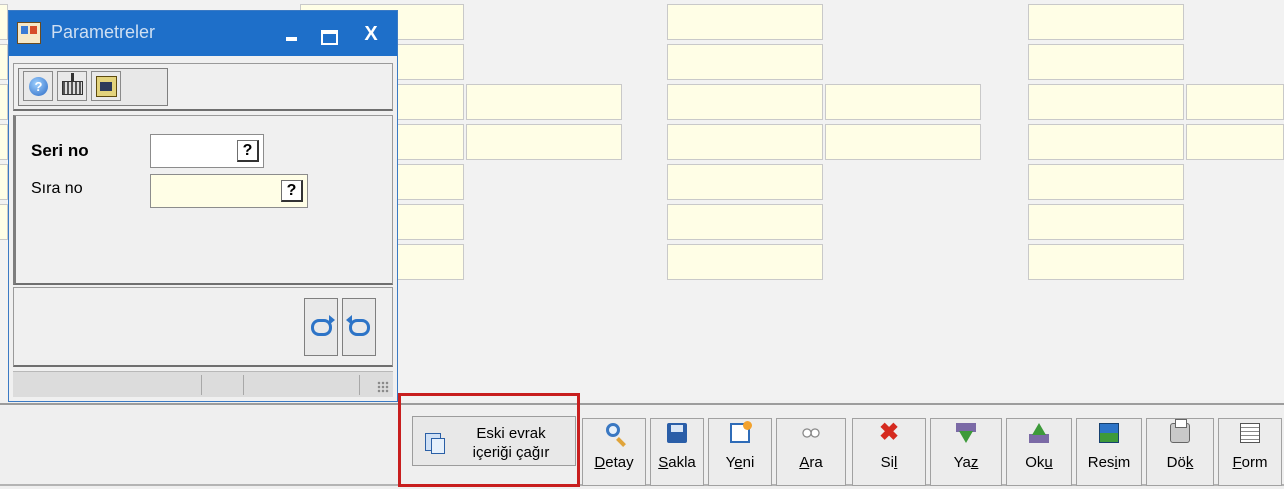  I want to click on dok-button: Dök, so click(1180, 452).